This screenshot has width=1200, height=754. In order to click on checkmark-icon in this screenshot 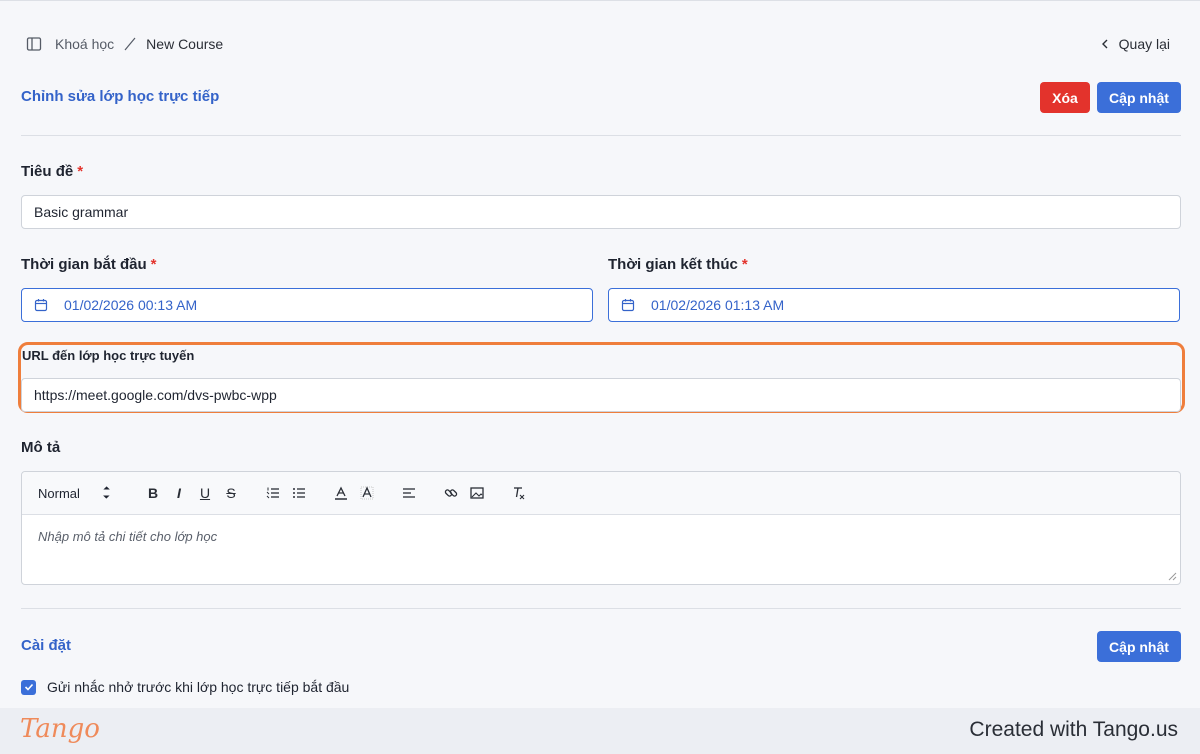, I will do `click(28, 687)`.